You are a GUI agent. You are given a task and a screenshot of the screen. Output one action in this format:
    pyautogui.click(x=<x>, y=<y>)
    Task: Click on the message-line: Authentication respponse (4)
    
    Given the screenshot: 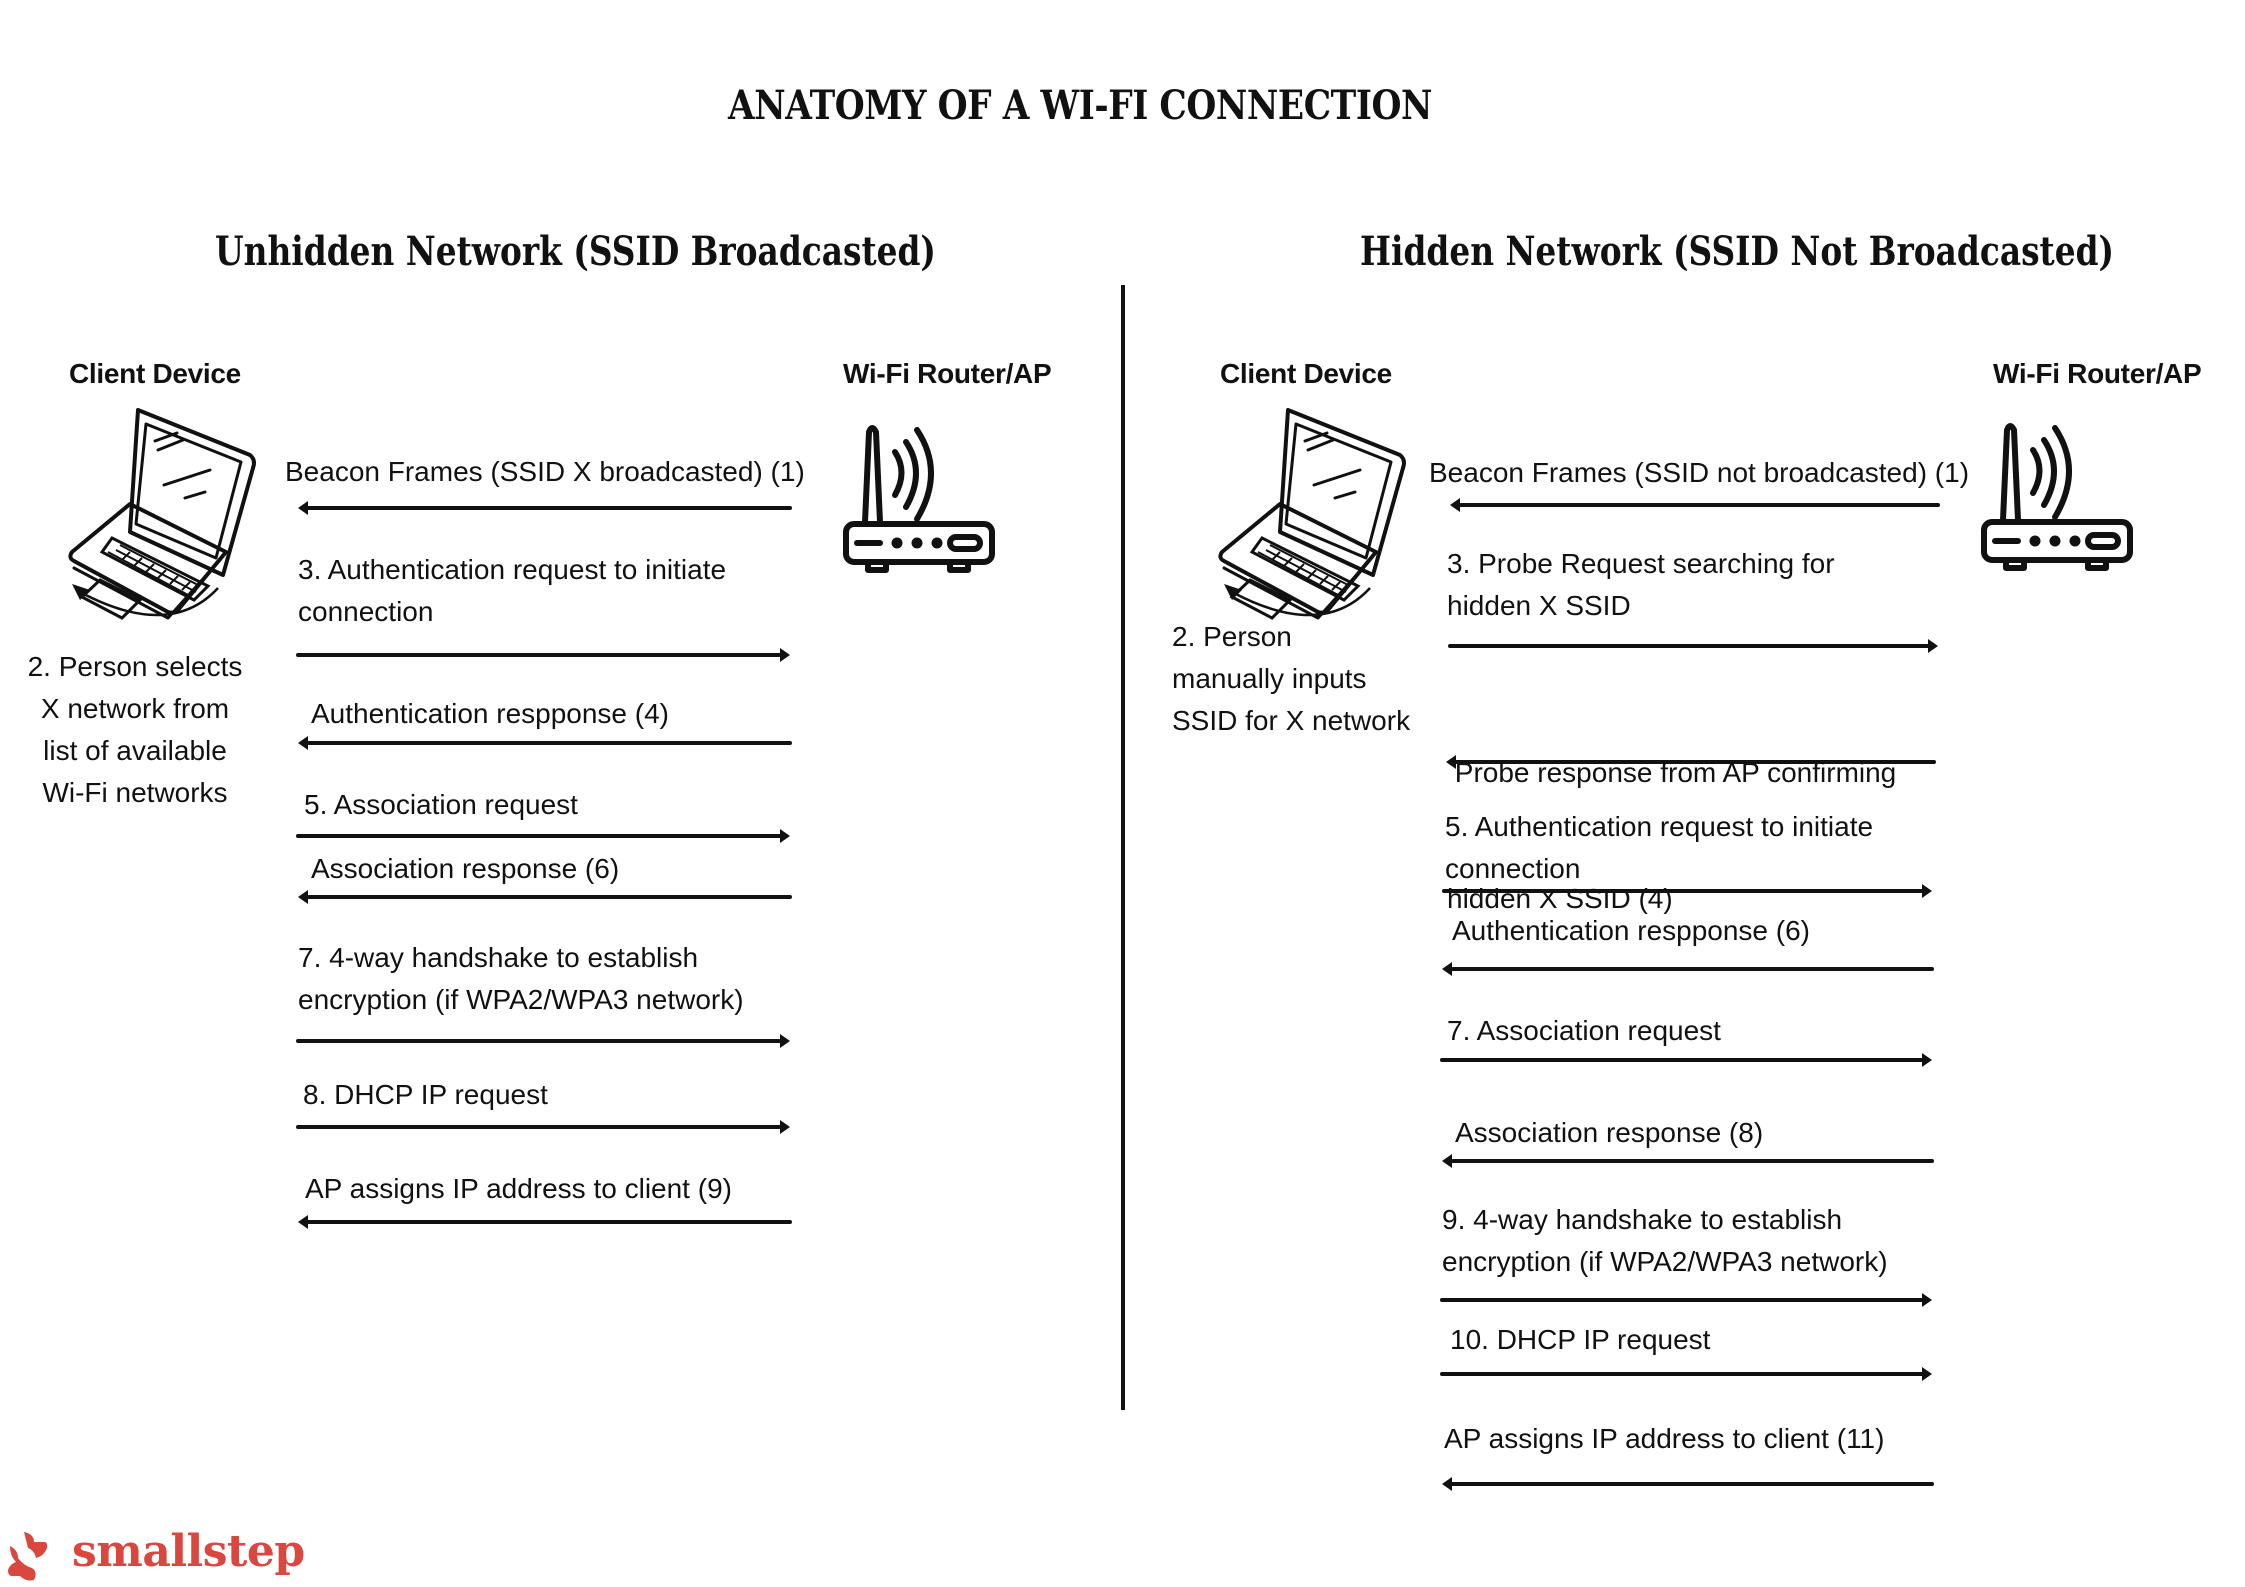 What is the action you would take?
    pyautogui.click(x=490, y=713)
    